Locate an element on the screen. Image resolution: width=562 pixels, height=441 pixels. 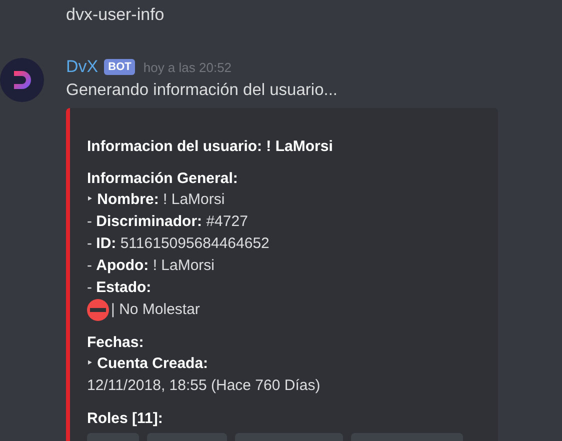
timestamp: hoy a las 20:52 is located at coordinates (187, 67).